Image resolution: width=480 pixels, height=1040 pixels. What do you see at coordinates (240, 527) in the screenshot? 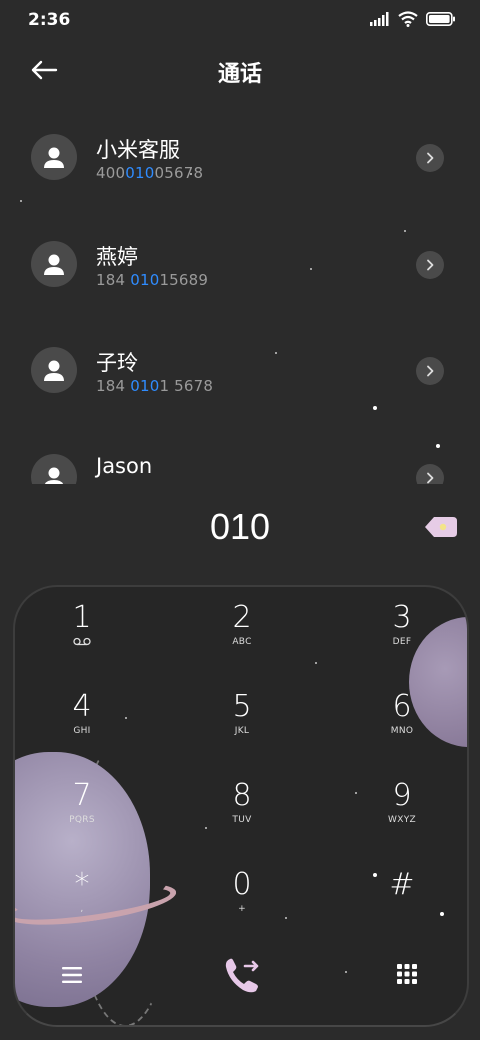
I see `dialed-number: 010` at bounding box center [240, 527].